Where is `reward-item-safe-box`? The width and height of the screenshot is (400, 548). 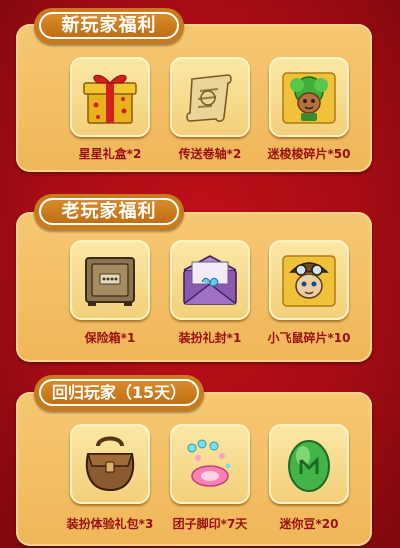 reward-item-safe-box is located at coordinates (110, 280).